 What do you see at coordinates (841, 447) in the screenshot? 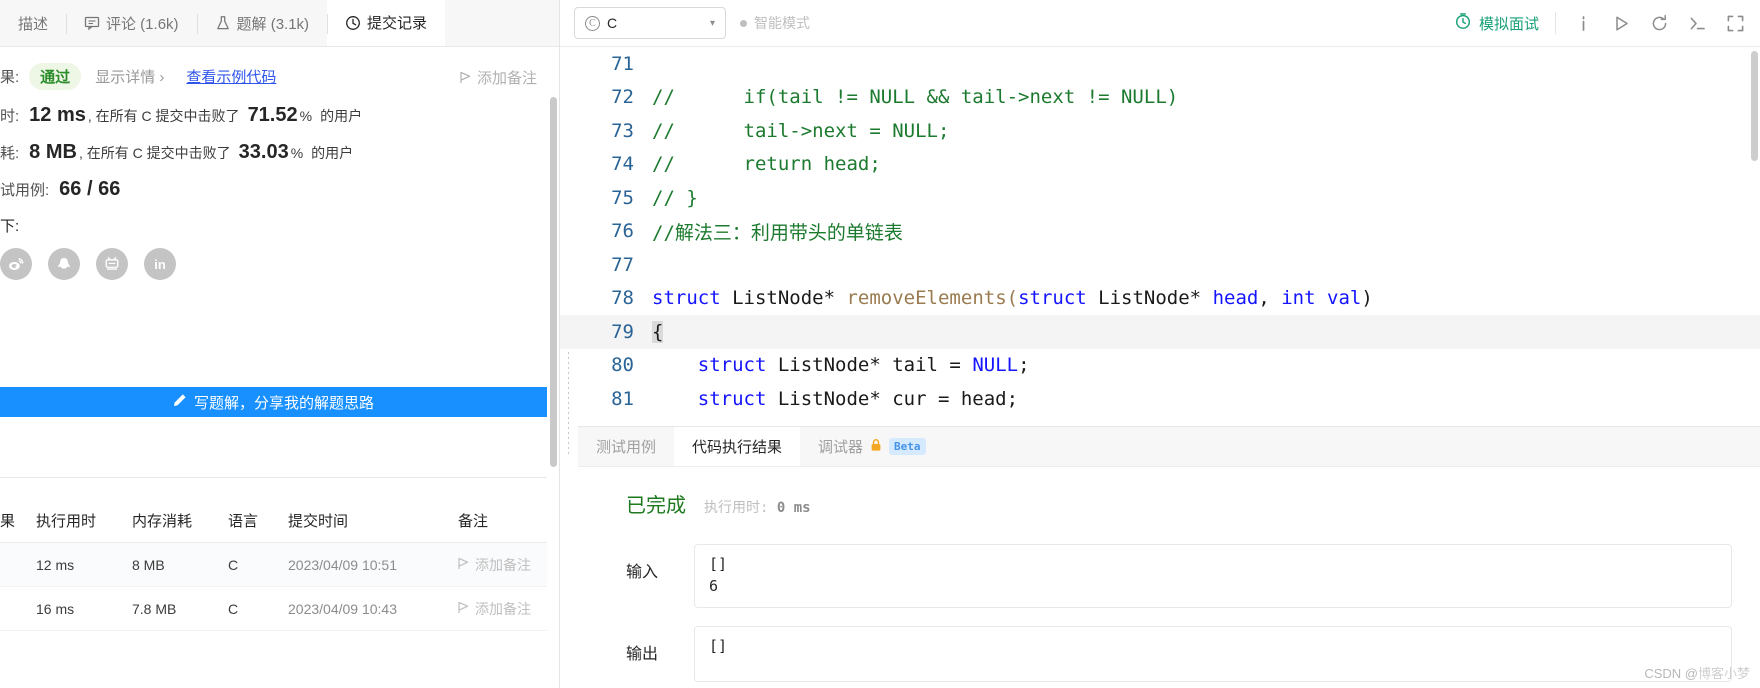
I see `tab-debugger-label: 调试器` at bounding box center [841, 447].